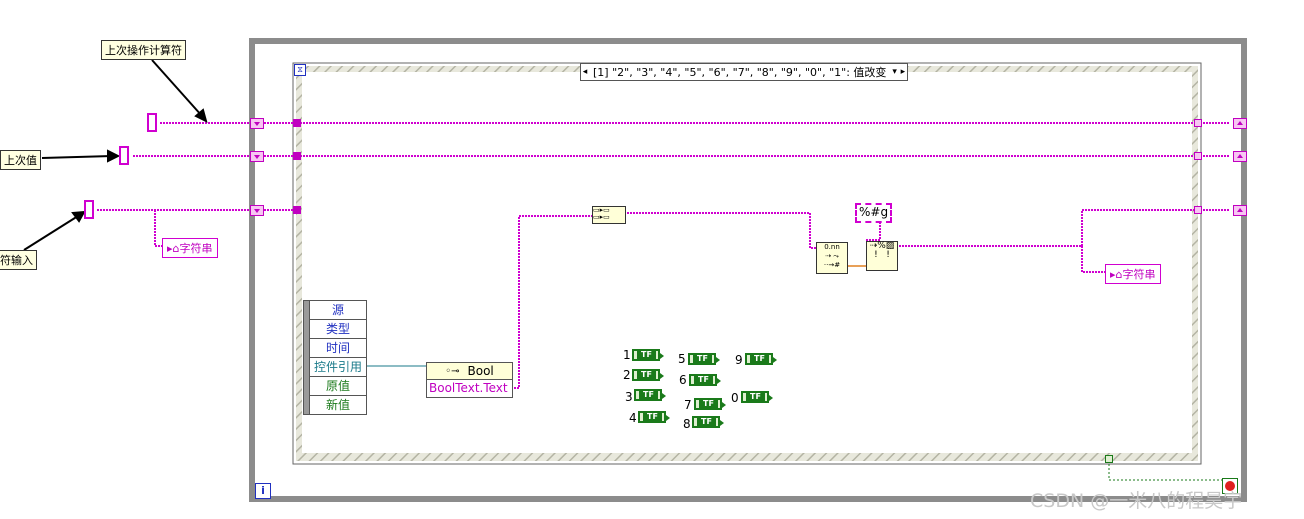  I want to click on note-last-value: 上次值, so click(20, 160).